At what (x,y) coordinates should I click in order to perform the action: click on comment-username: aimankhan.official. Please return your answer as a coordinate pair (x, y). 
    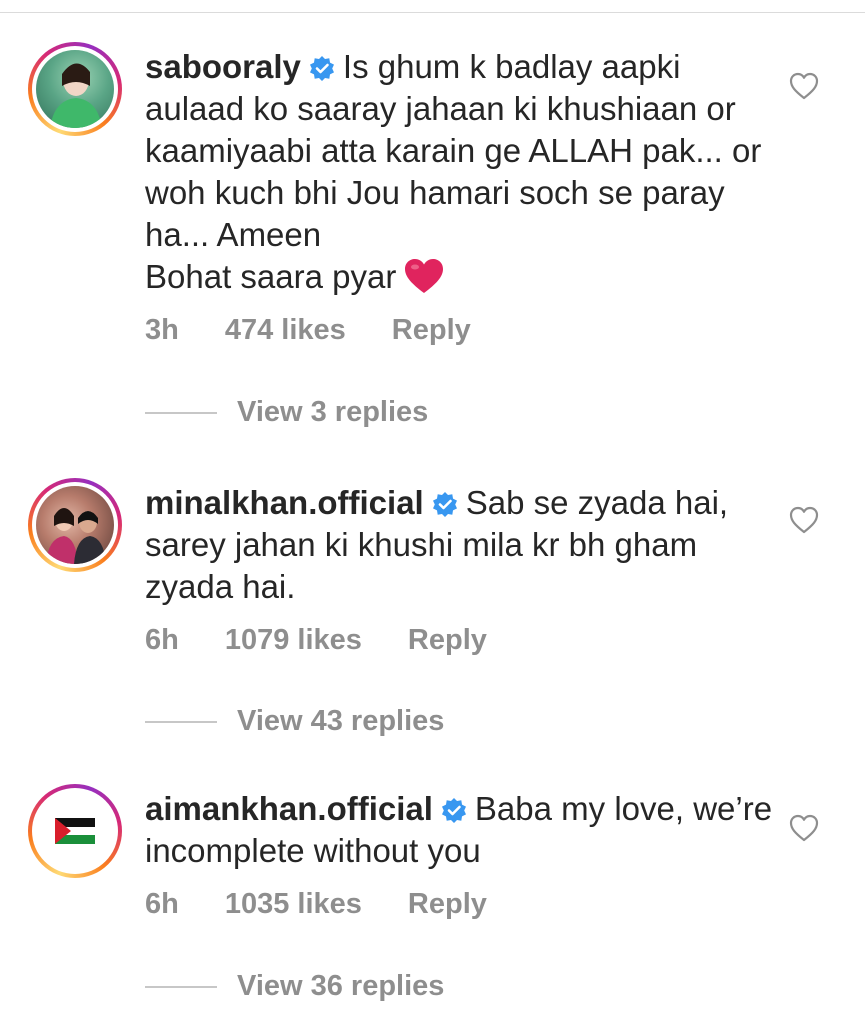
    Looking at the image, I should click on (289, 808).